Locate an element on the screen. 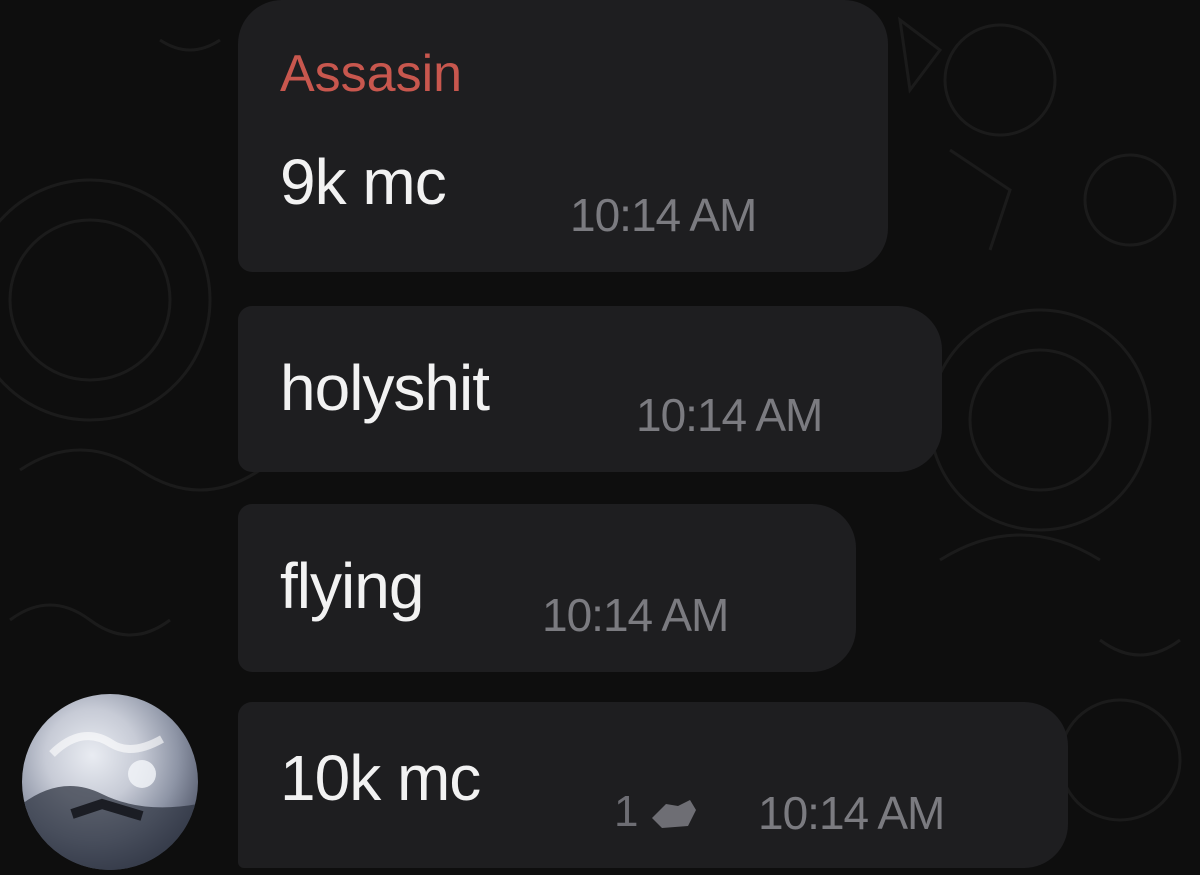  hand-icon is located at coordinates (674, 812).